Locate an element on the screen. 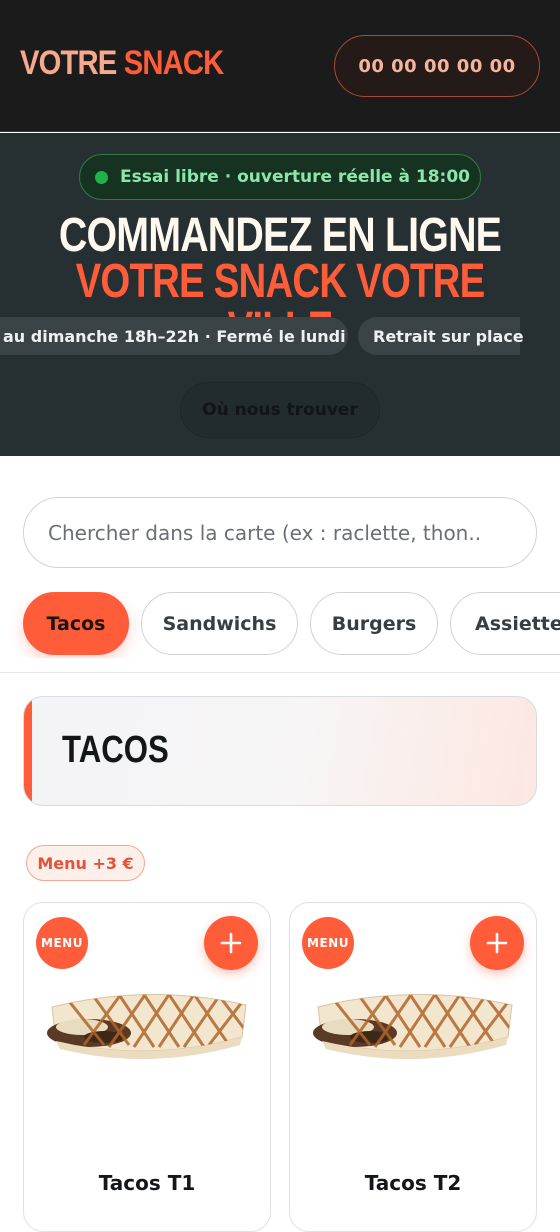  product-card: MENU Tacos T2 is located at coordinates (413, 1067).